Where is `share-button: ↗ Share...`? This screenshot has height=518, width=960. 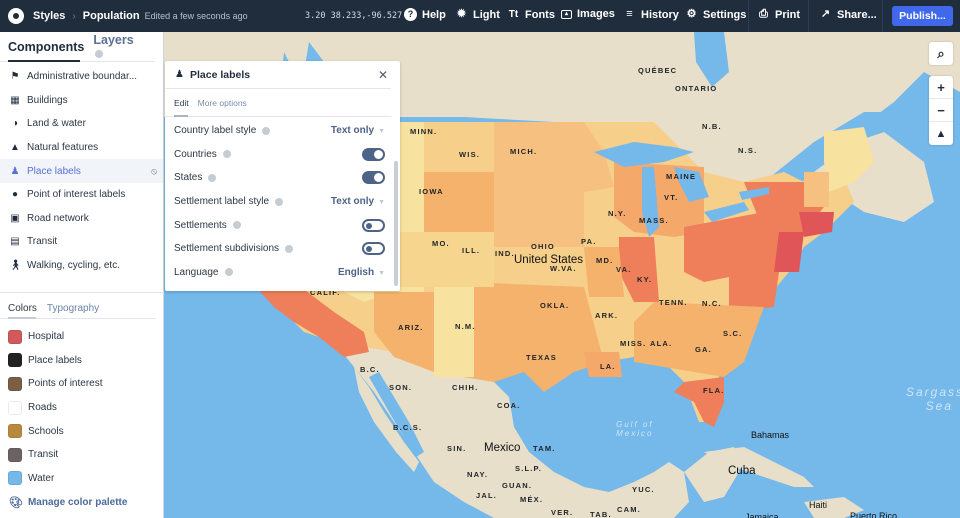
share-button: ↗ Share... is located at coordinates (848, 14).